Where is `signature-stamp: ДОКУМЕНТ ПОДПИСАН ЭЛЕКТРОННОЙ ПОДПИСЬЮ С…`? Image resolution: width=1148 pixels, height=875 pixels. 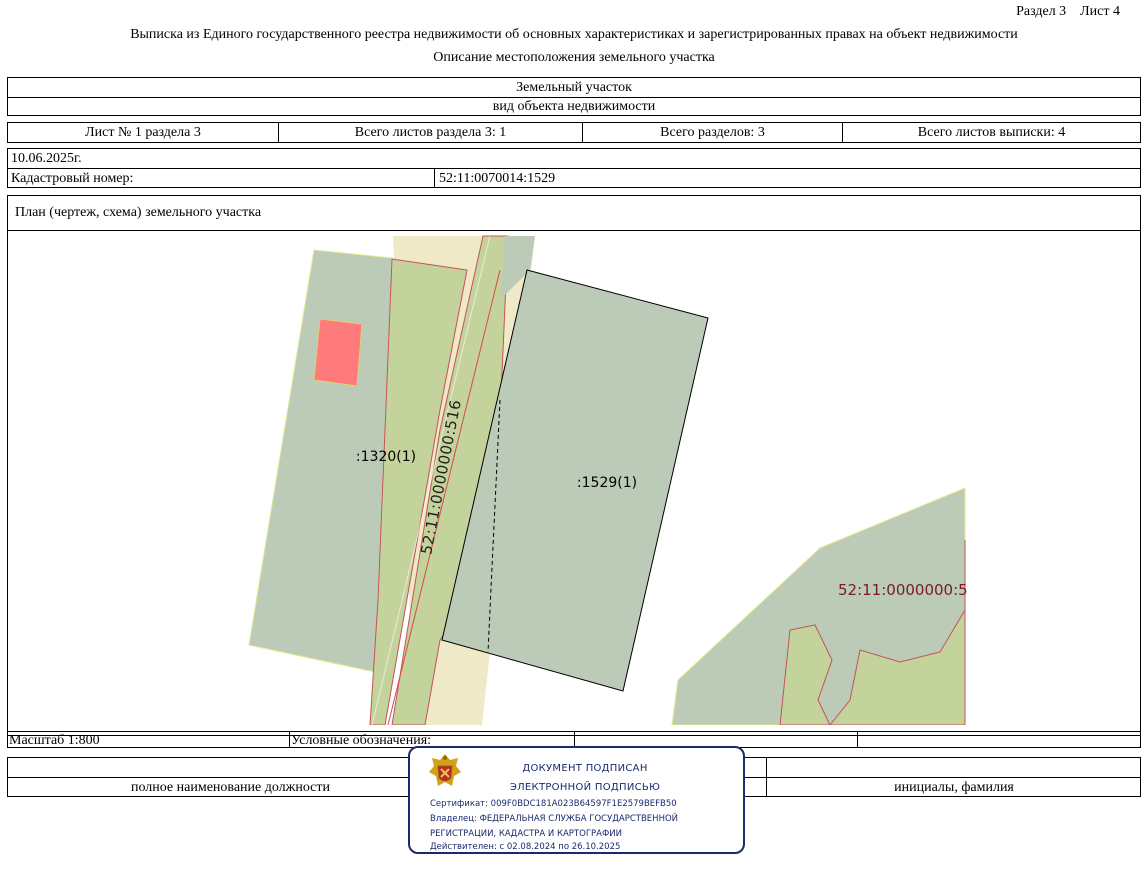 signature-stamp: ДОКУМЕНТ ПОДПИСАН ЭЛЕКТРОННОЙ ПОДПИСЬЮ С… is located at coordinates (576, 800).